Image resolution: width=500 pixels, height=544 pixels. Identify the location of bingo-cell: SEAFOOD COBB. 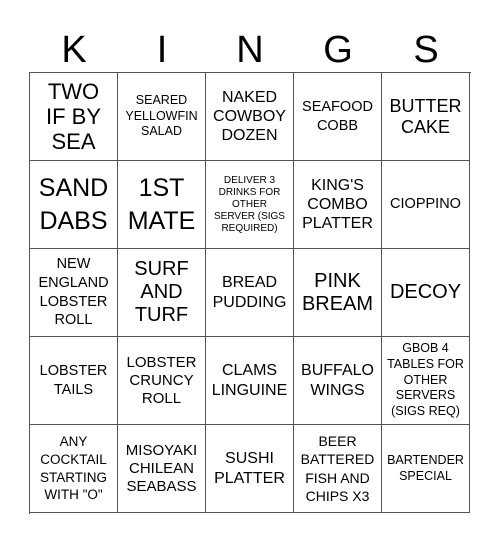
(338, 117).